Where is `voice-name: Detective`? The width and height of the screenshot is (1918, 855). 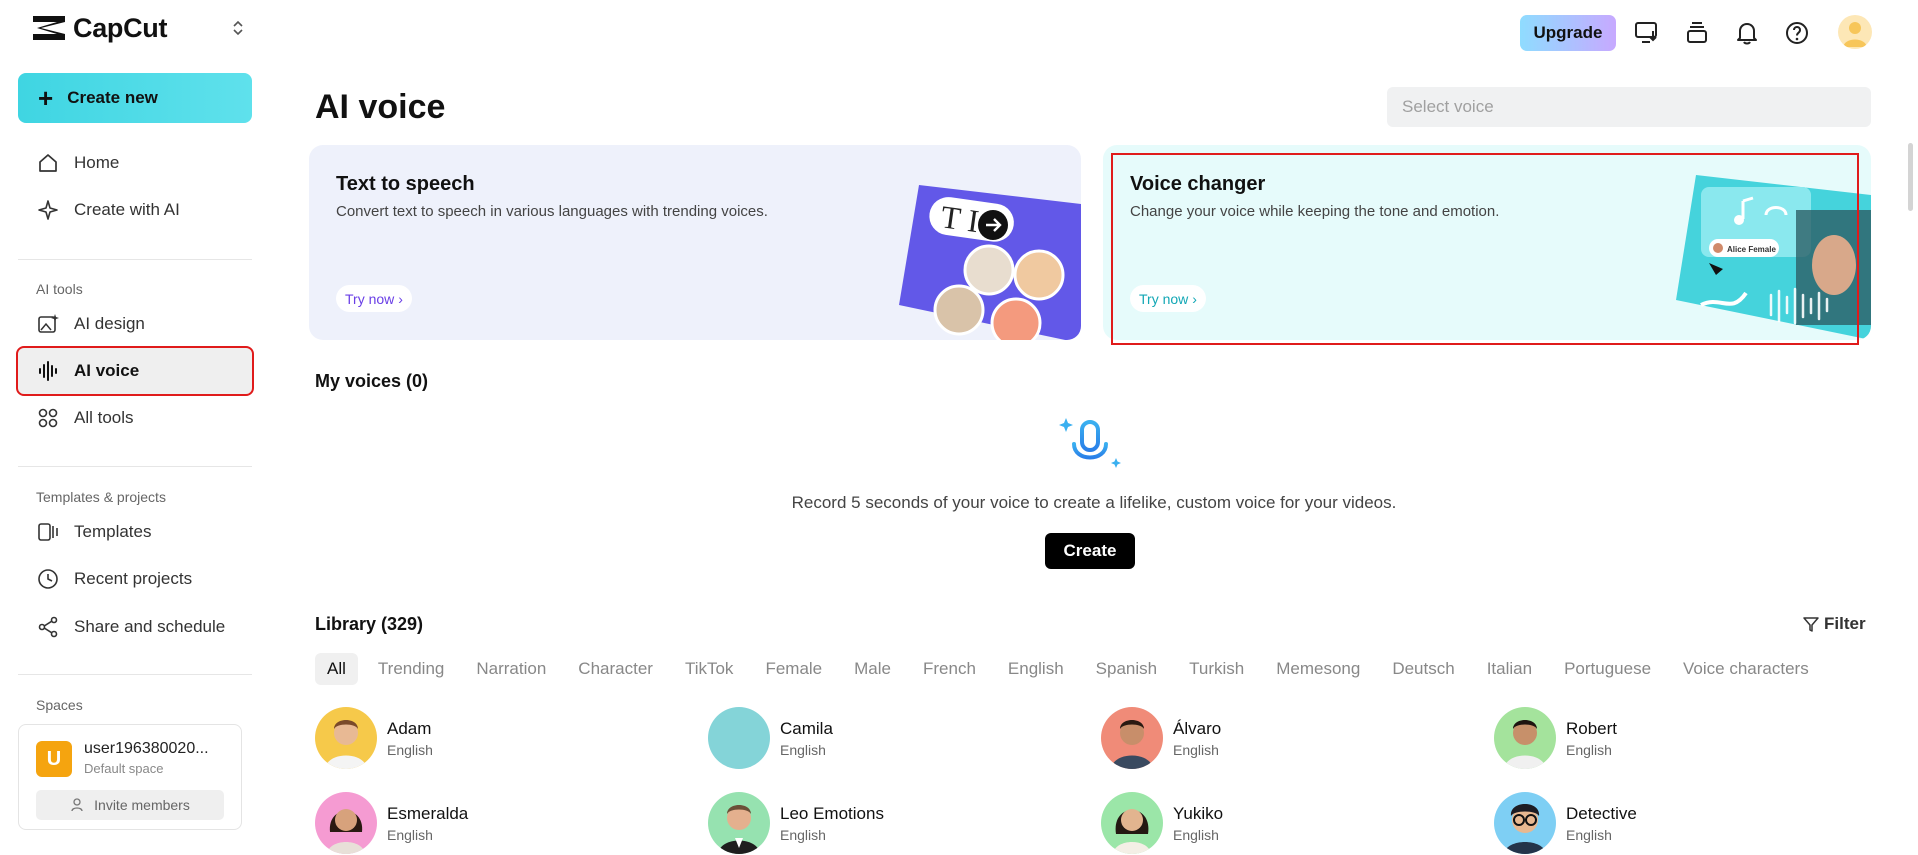
voice-name: Detective is located at coordinates (1601, 813).